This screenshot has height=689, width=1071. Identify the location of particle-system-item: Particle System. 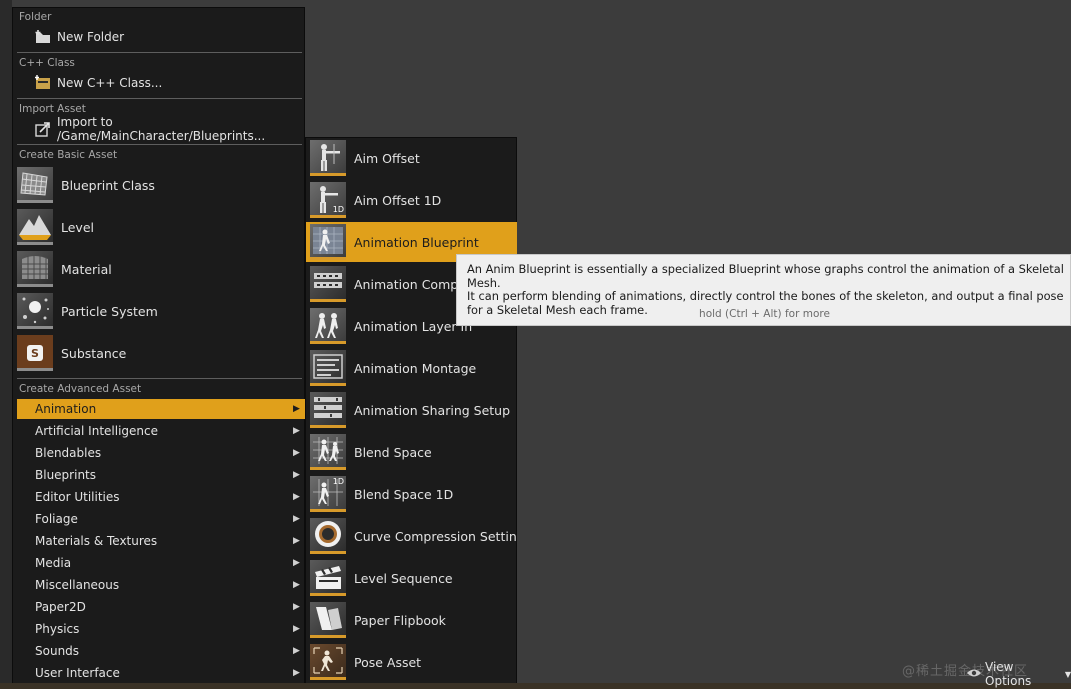
(159, 311).